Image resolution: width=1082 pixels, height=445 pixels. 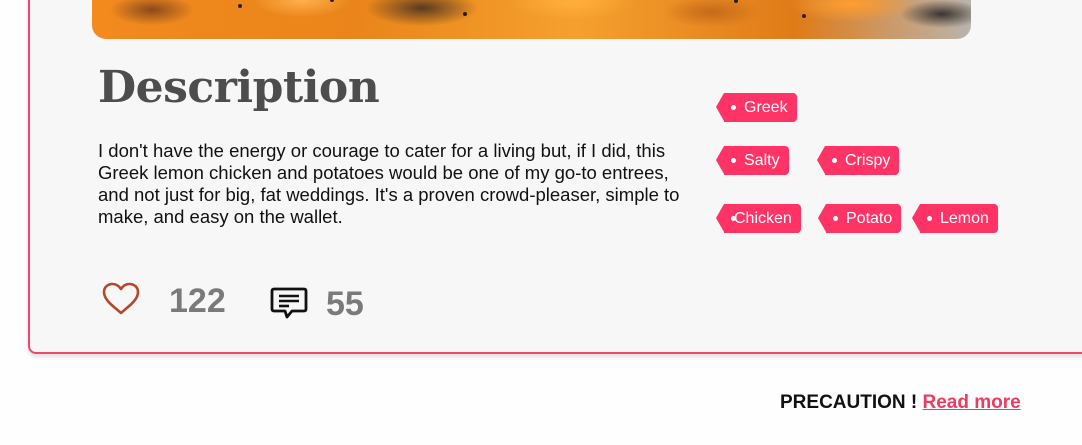 What do you see at coordinates (531, 19) in the screenshot?
I see `recipe-photo` at bounding box center [531, 19].